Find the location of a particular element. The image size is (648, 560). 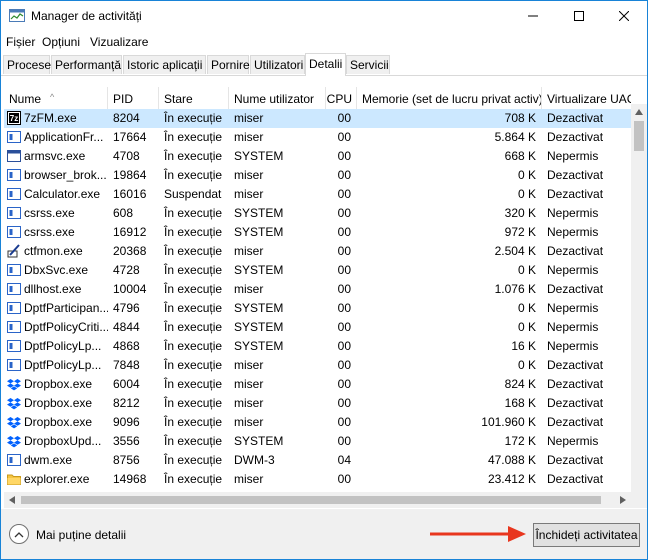

menu-options: Opțiuni is located at coordinates (61, 42).